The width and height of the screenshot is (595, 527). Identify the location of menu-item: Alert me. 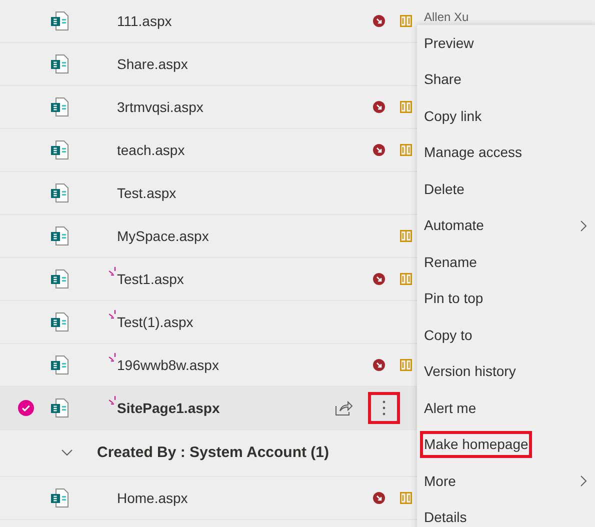
(506, 408).